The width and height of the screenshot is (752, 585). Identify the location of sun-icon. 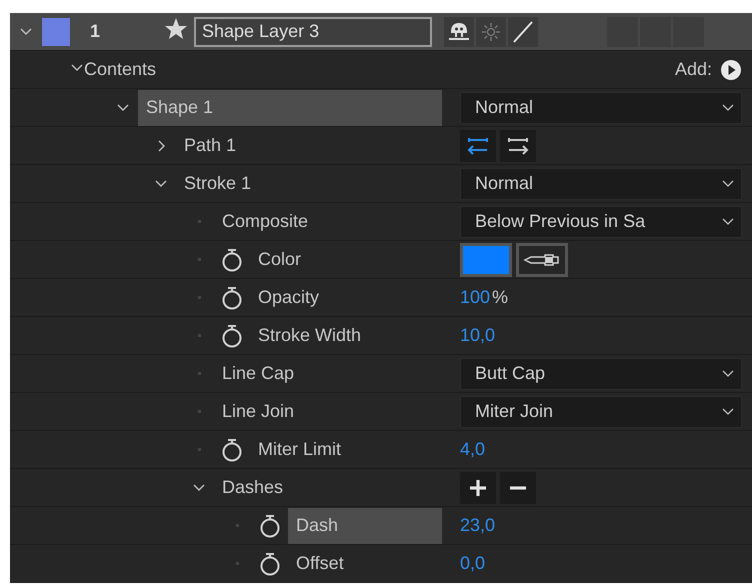
(491, 32).